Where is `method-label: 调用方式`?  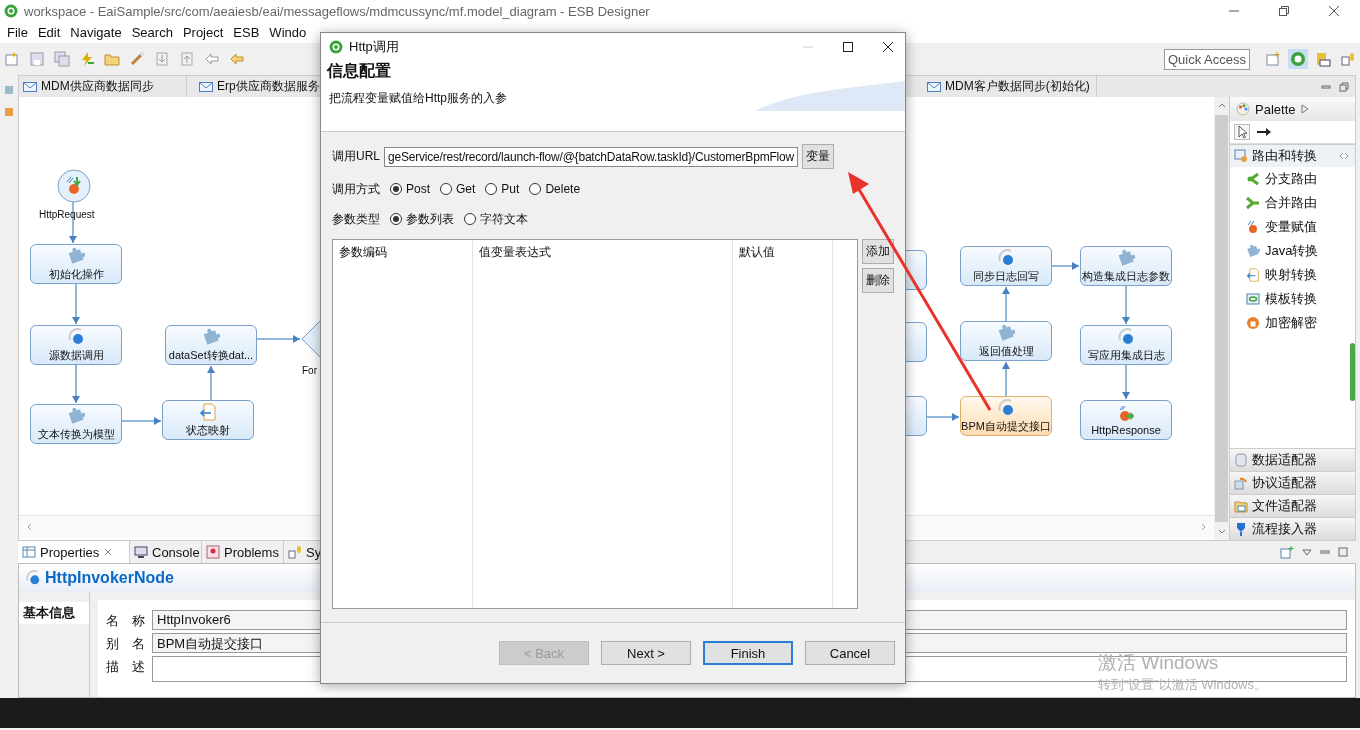 method-label: 调用方式 is located at coordinates (356, 189).